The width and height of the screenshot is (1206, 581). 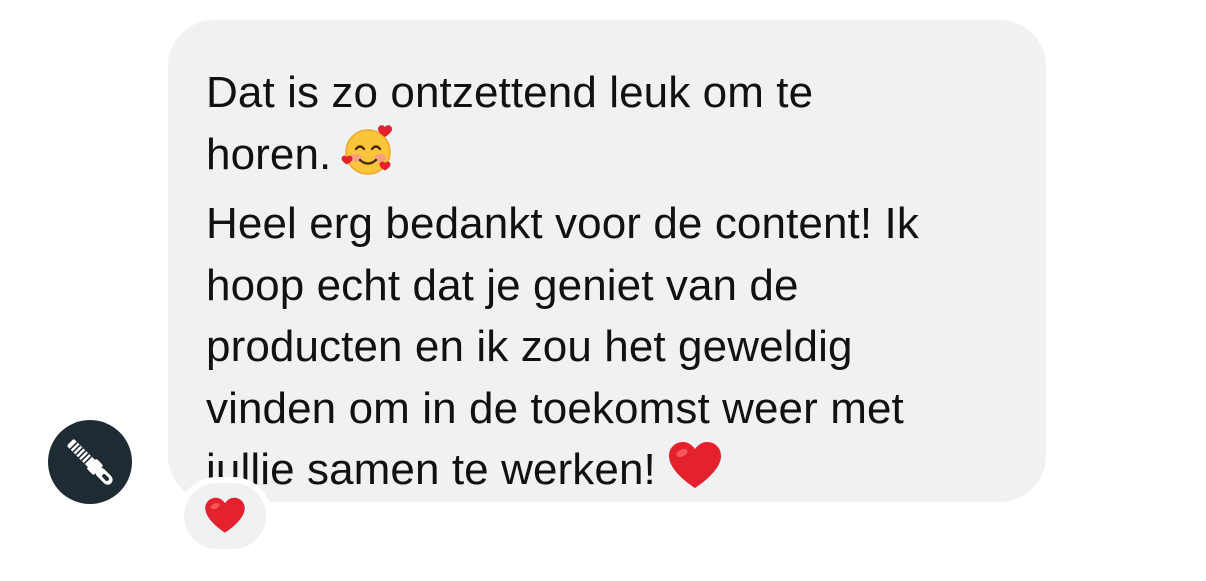 What do you see at coordinates (510, 92) in the screenshot?
I see `message-line: Dat is zo ontzettend leuk om te` at bounding box center [510, 92].